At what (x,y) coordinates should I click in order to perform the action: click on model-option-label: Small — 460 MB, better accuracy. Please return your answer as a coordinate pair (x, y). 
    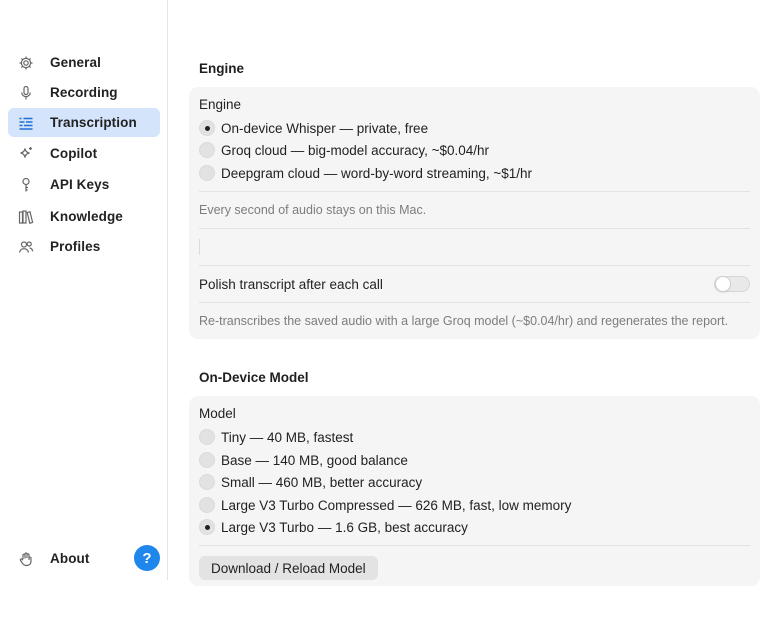
    Looking at the image, I should click on (322, 482).